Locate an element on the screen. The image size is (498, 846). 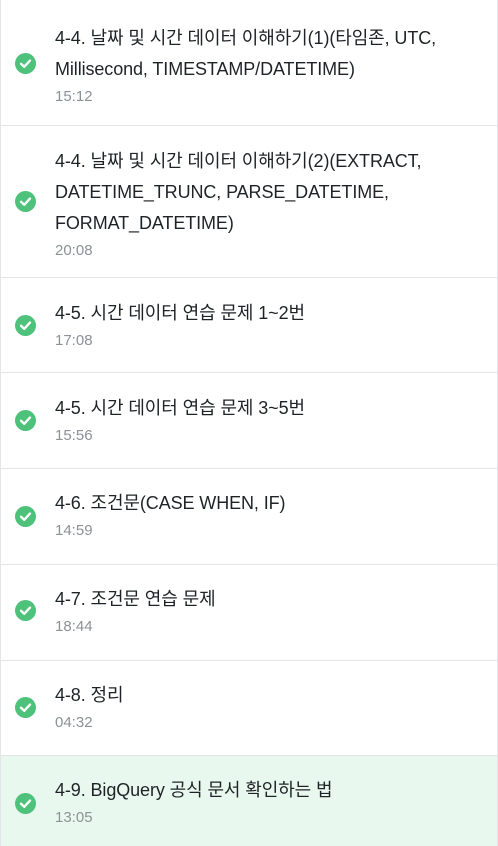
lesson-title-line: FORMAT_DATETIME) is located at coordinates (144, 223).